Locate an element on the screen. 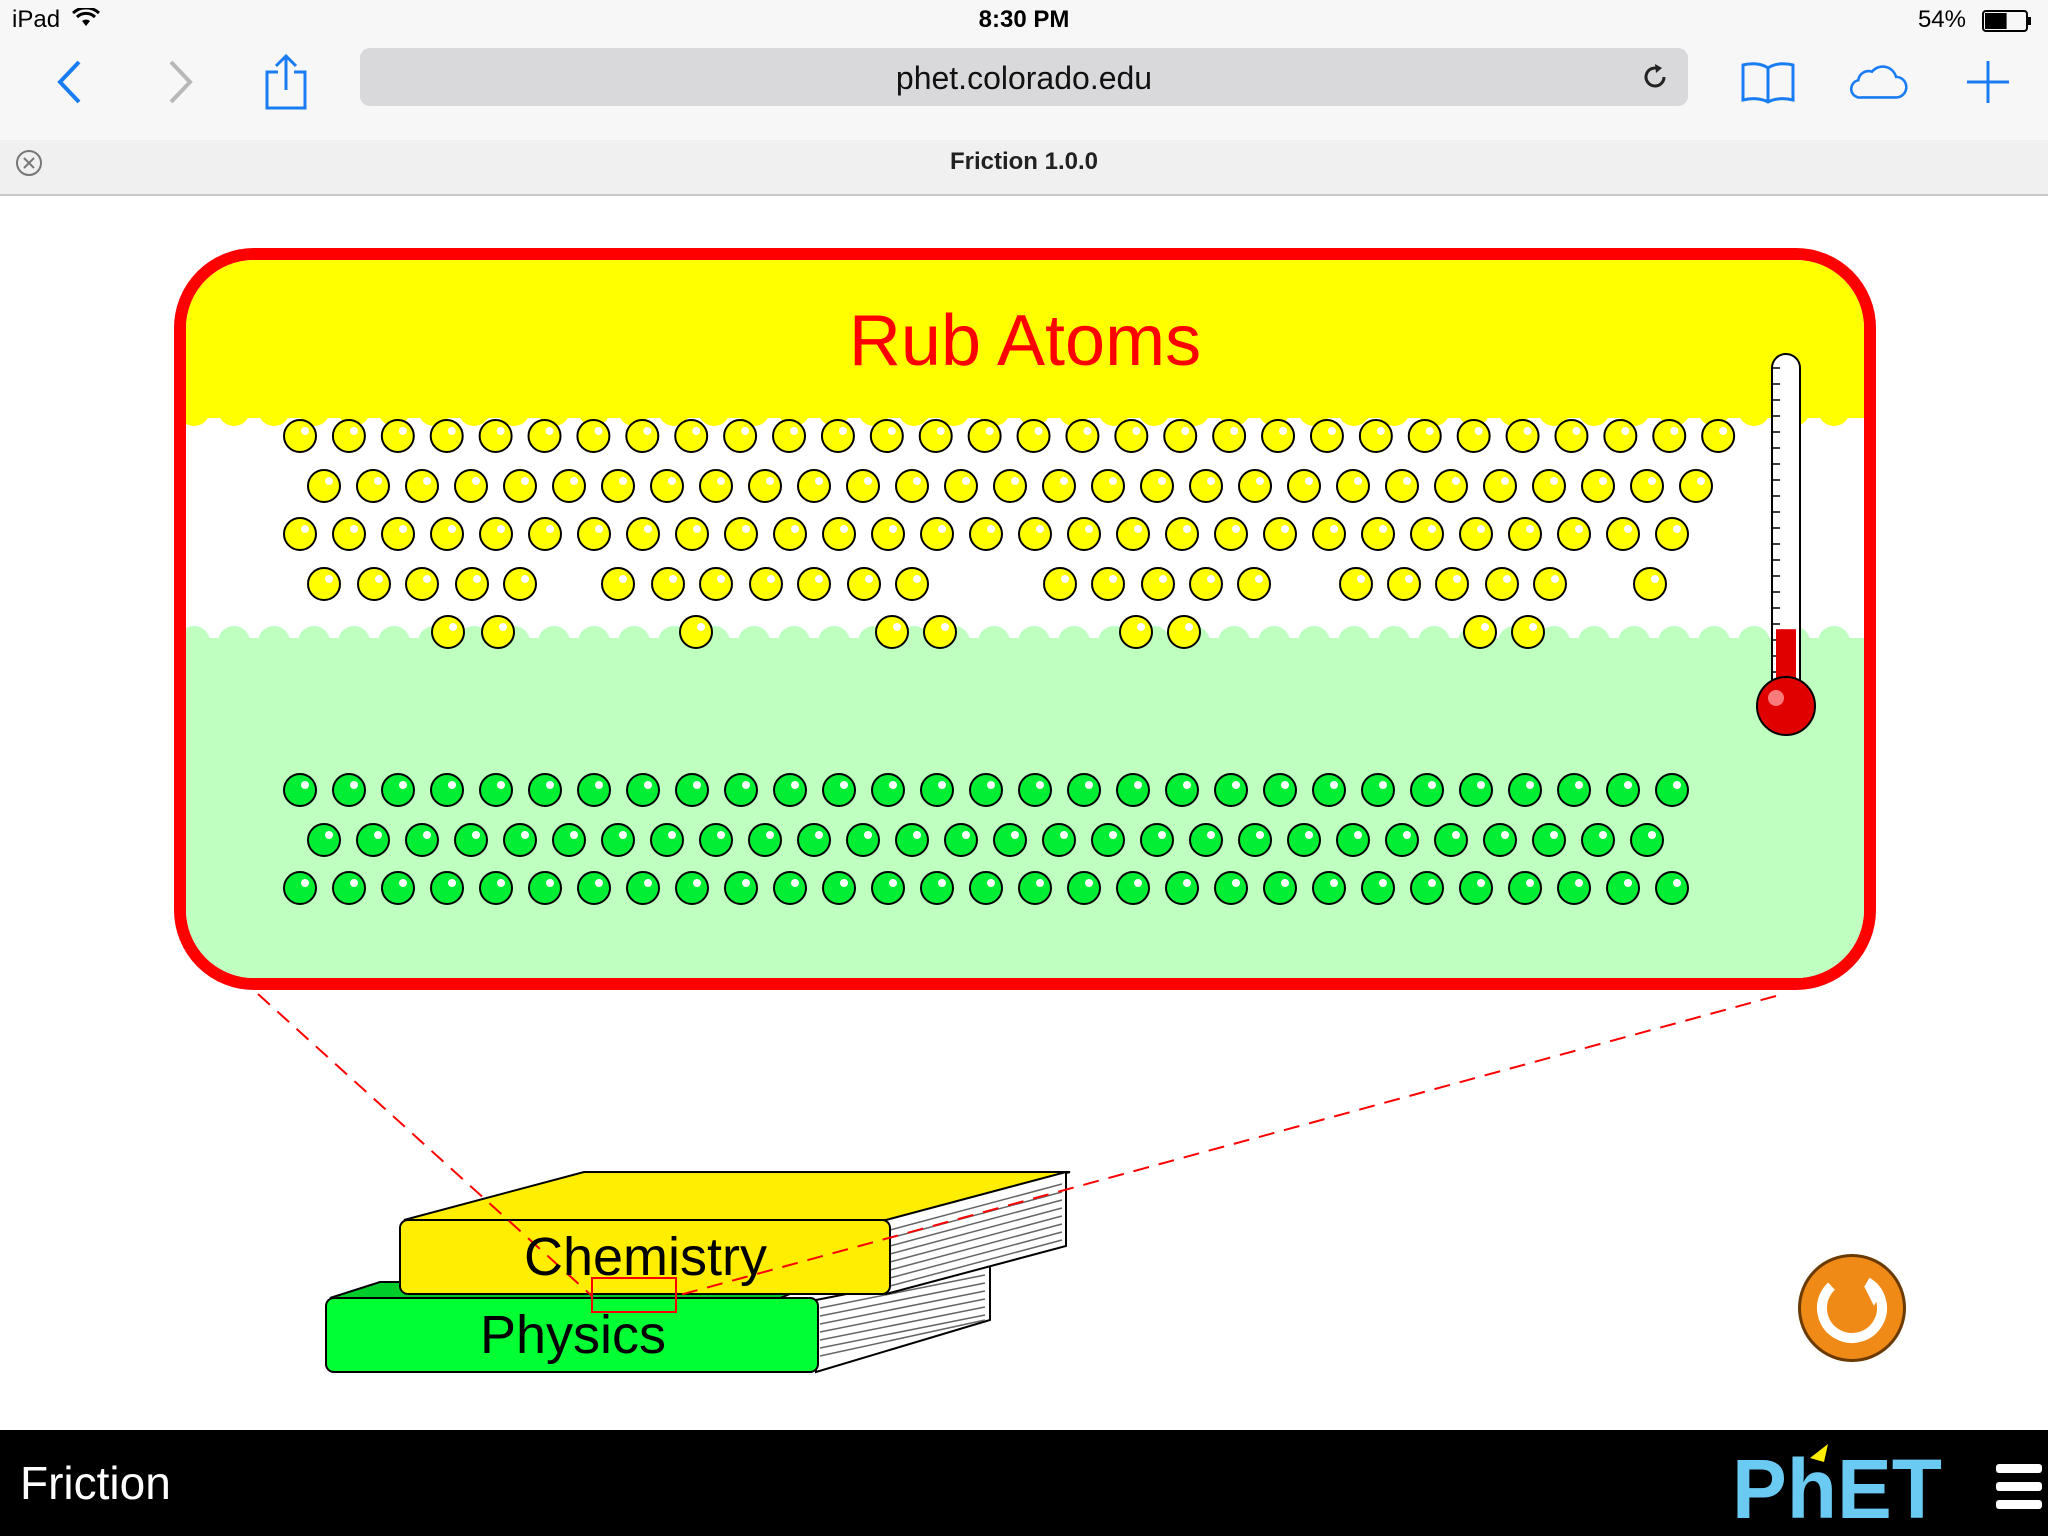 This screenshot has width=2048, height=1536. back-button is located at coordinates (70, 82).